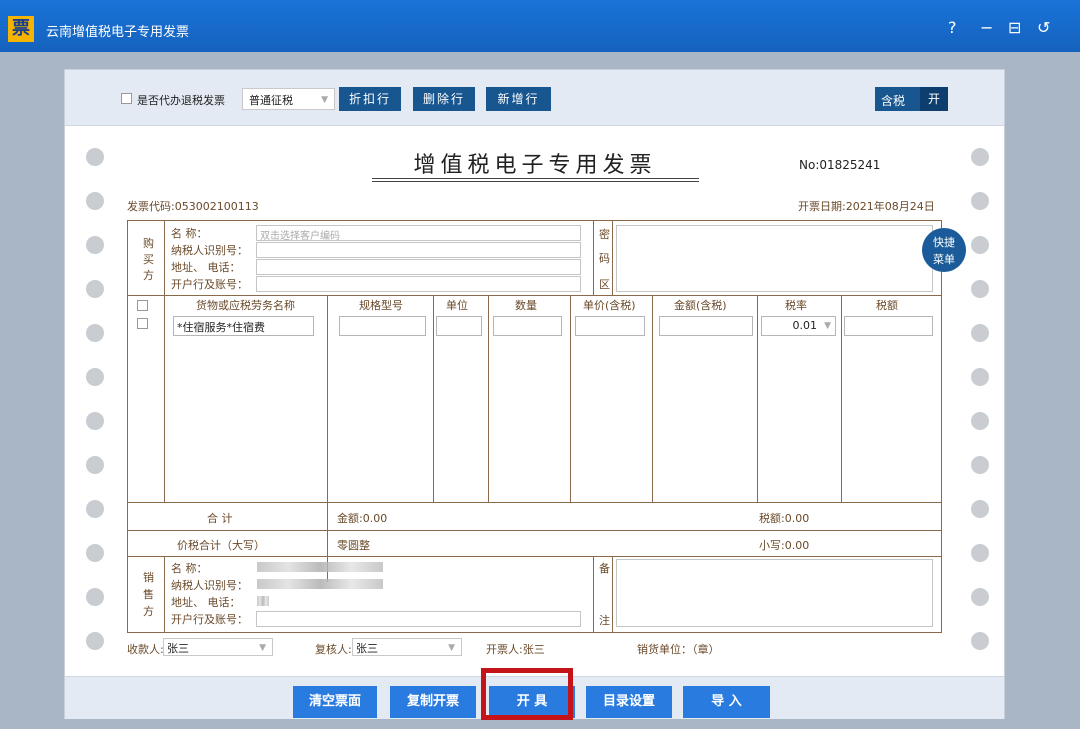 This screenshot has height=729, width=1080. What do you see at coordinates (840, 165) in the screenshot?
I see `invoice-number: No:01825241` at bounding box center [840, 165].